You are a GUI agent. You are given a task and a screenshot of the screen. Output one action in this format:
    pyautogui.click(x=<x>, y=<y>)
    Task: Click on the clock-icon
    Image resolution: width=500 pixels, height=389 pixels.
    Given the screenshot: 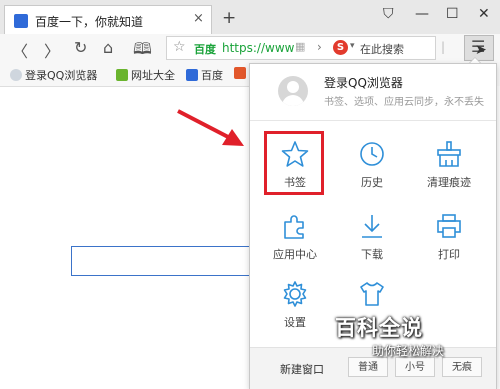 What is the action you would take?
    pyautogui.click(x=372, y=154)
    